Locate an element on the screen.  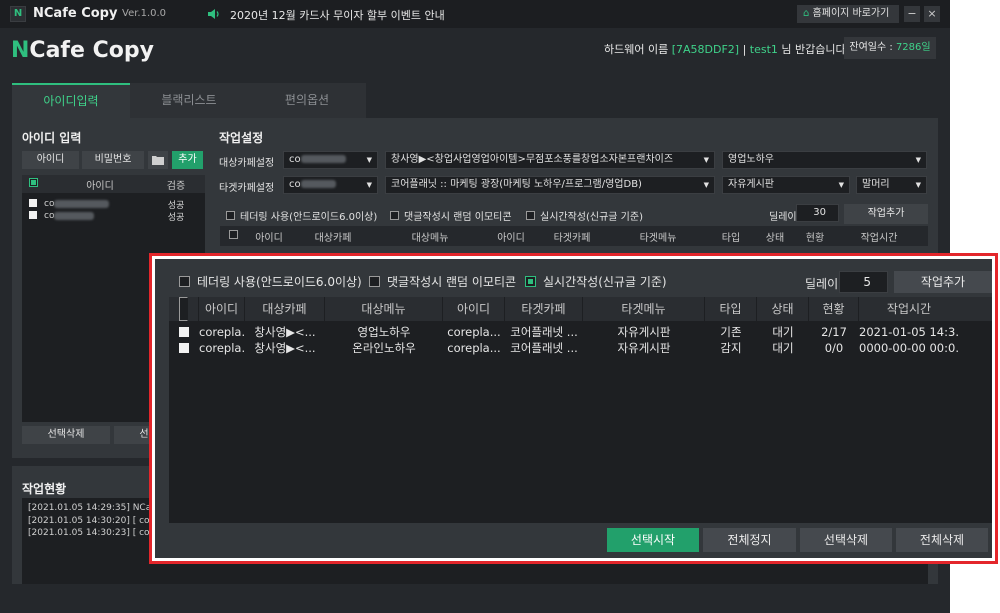
close-button: × is located at coordinates (932, 14).